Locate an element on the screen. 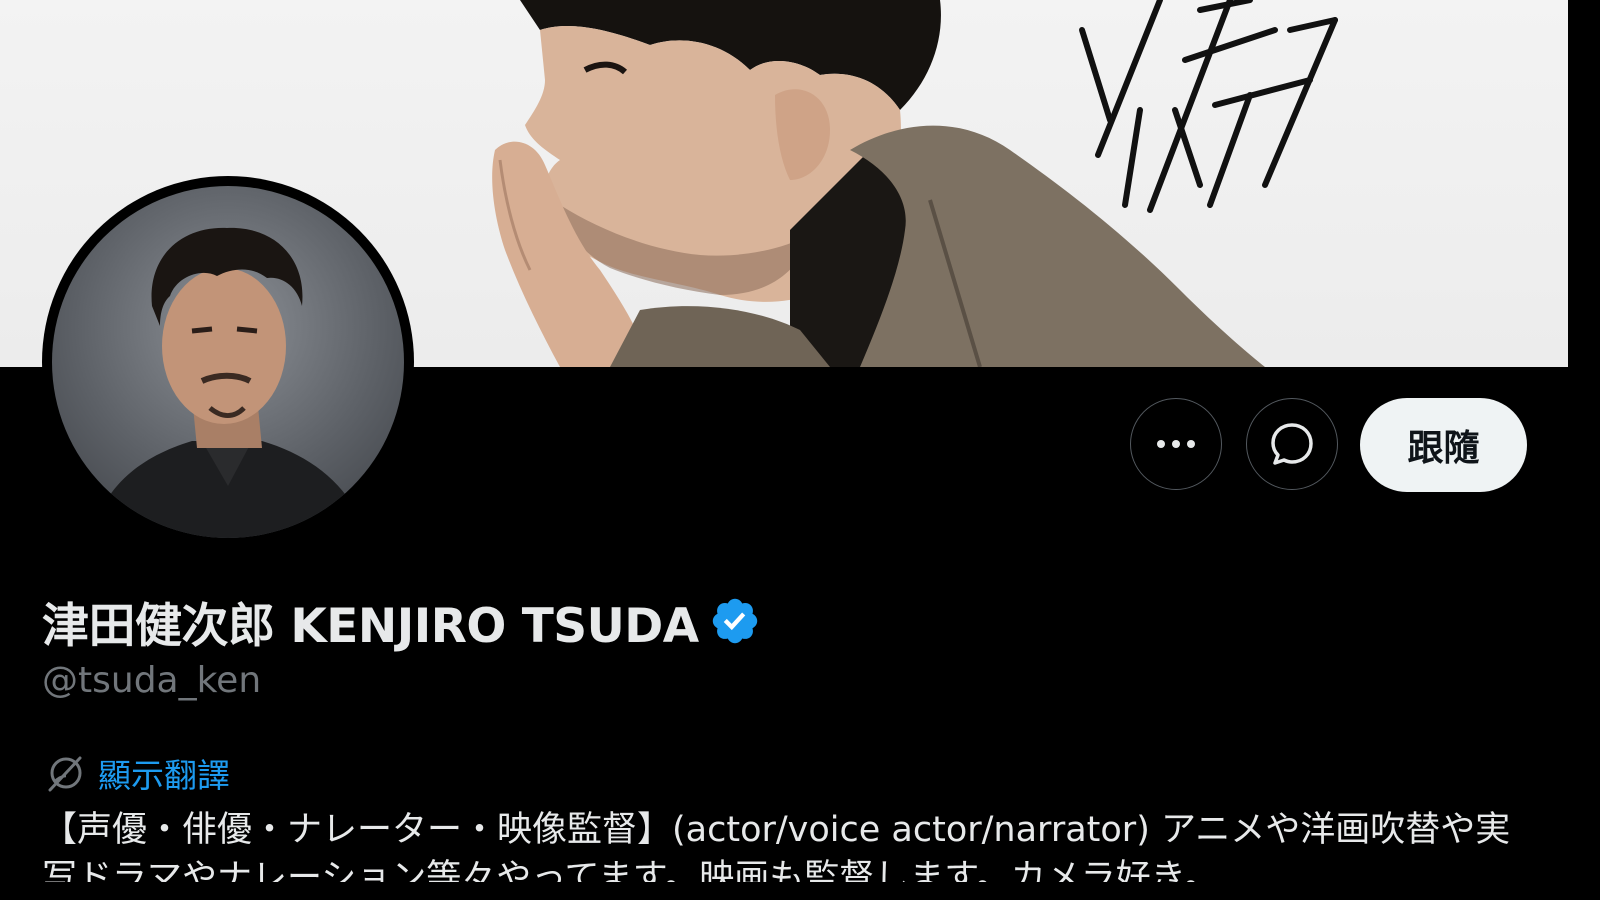 This screenshot has height=900, width=1600. message-bubble-icon is located at coordinates (1292, 444).